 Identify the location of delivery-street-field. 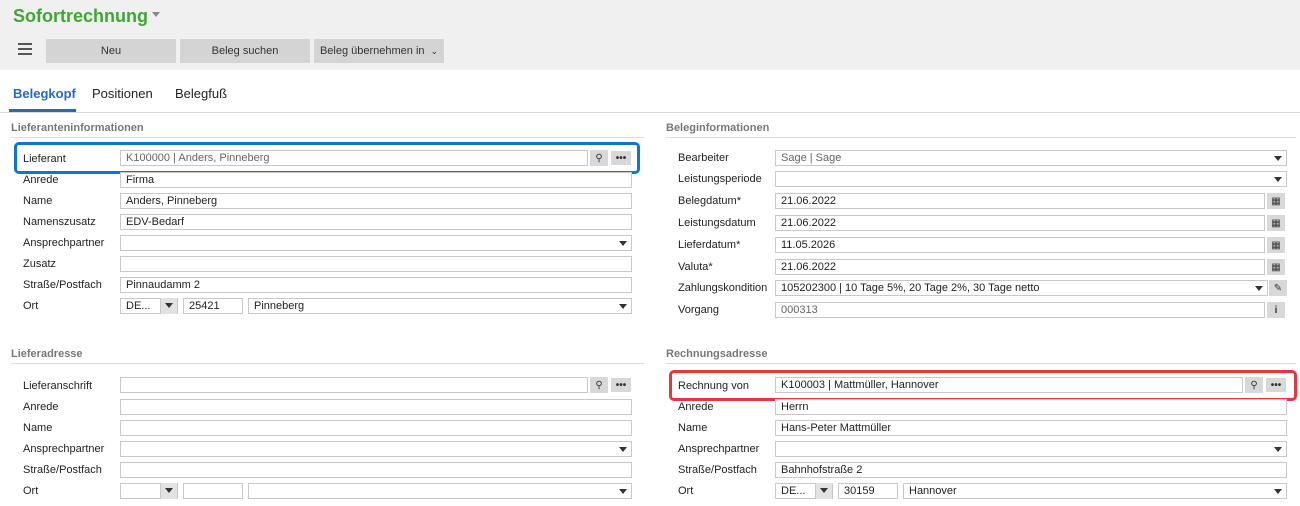
(376, 470).